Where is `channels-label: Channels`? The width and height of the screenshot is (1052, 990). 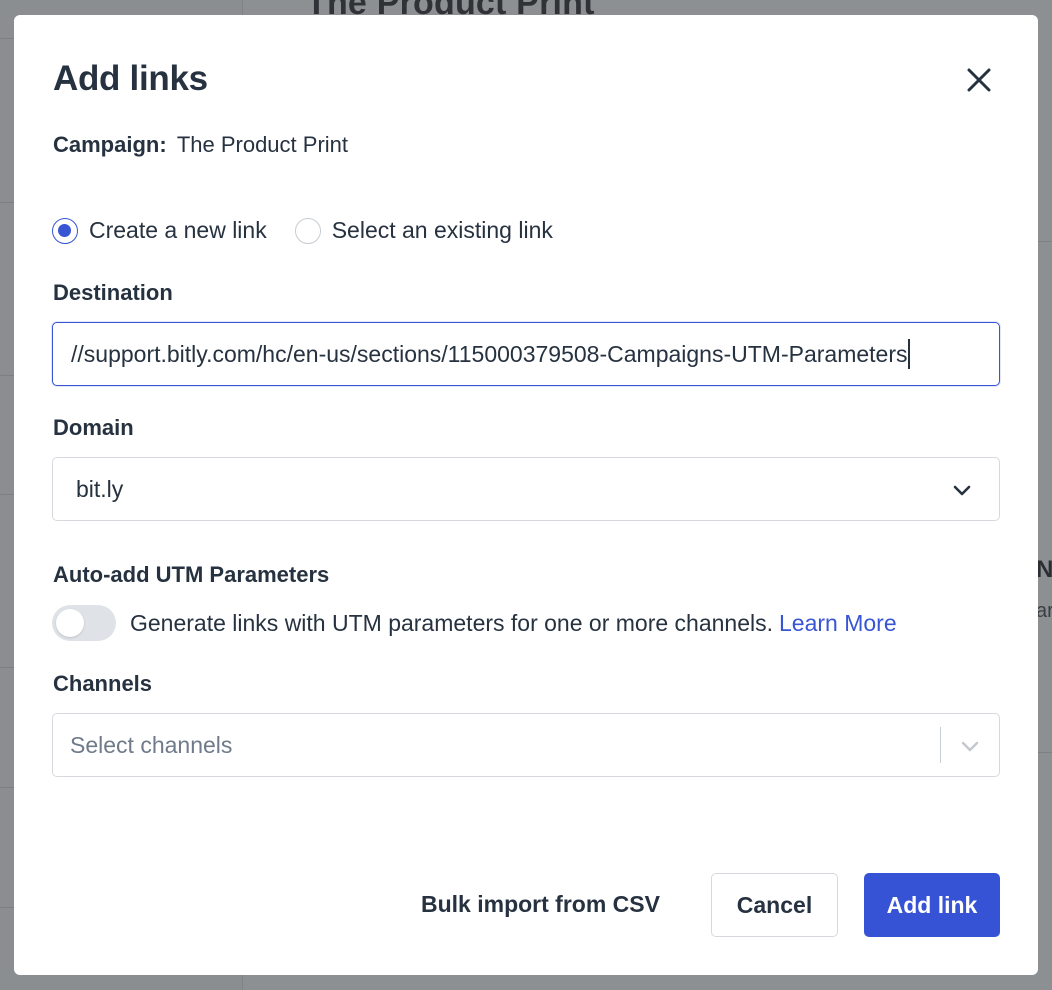
channels-label: Channels is located at coordinates (103, 683).